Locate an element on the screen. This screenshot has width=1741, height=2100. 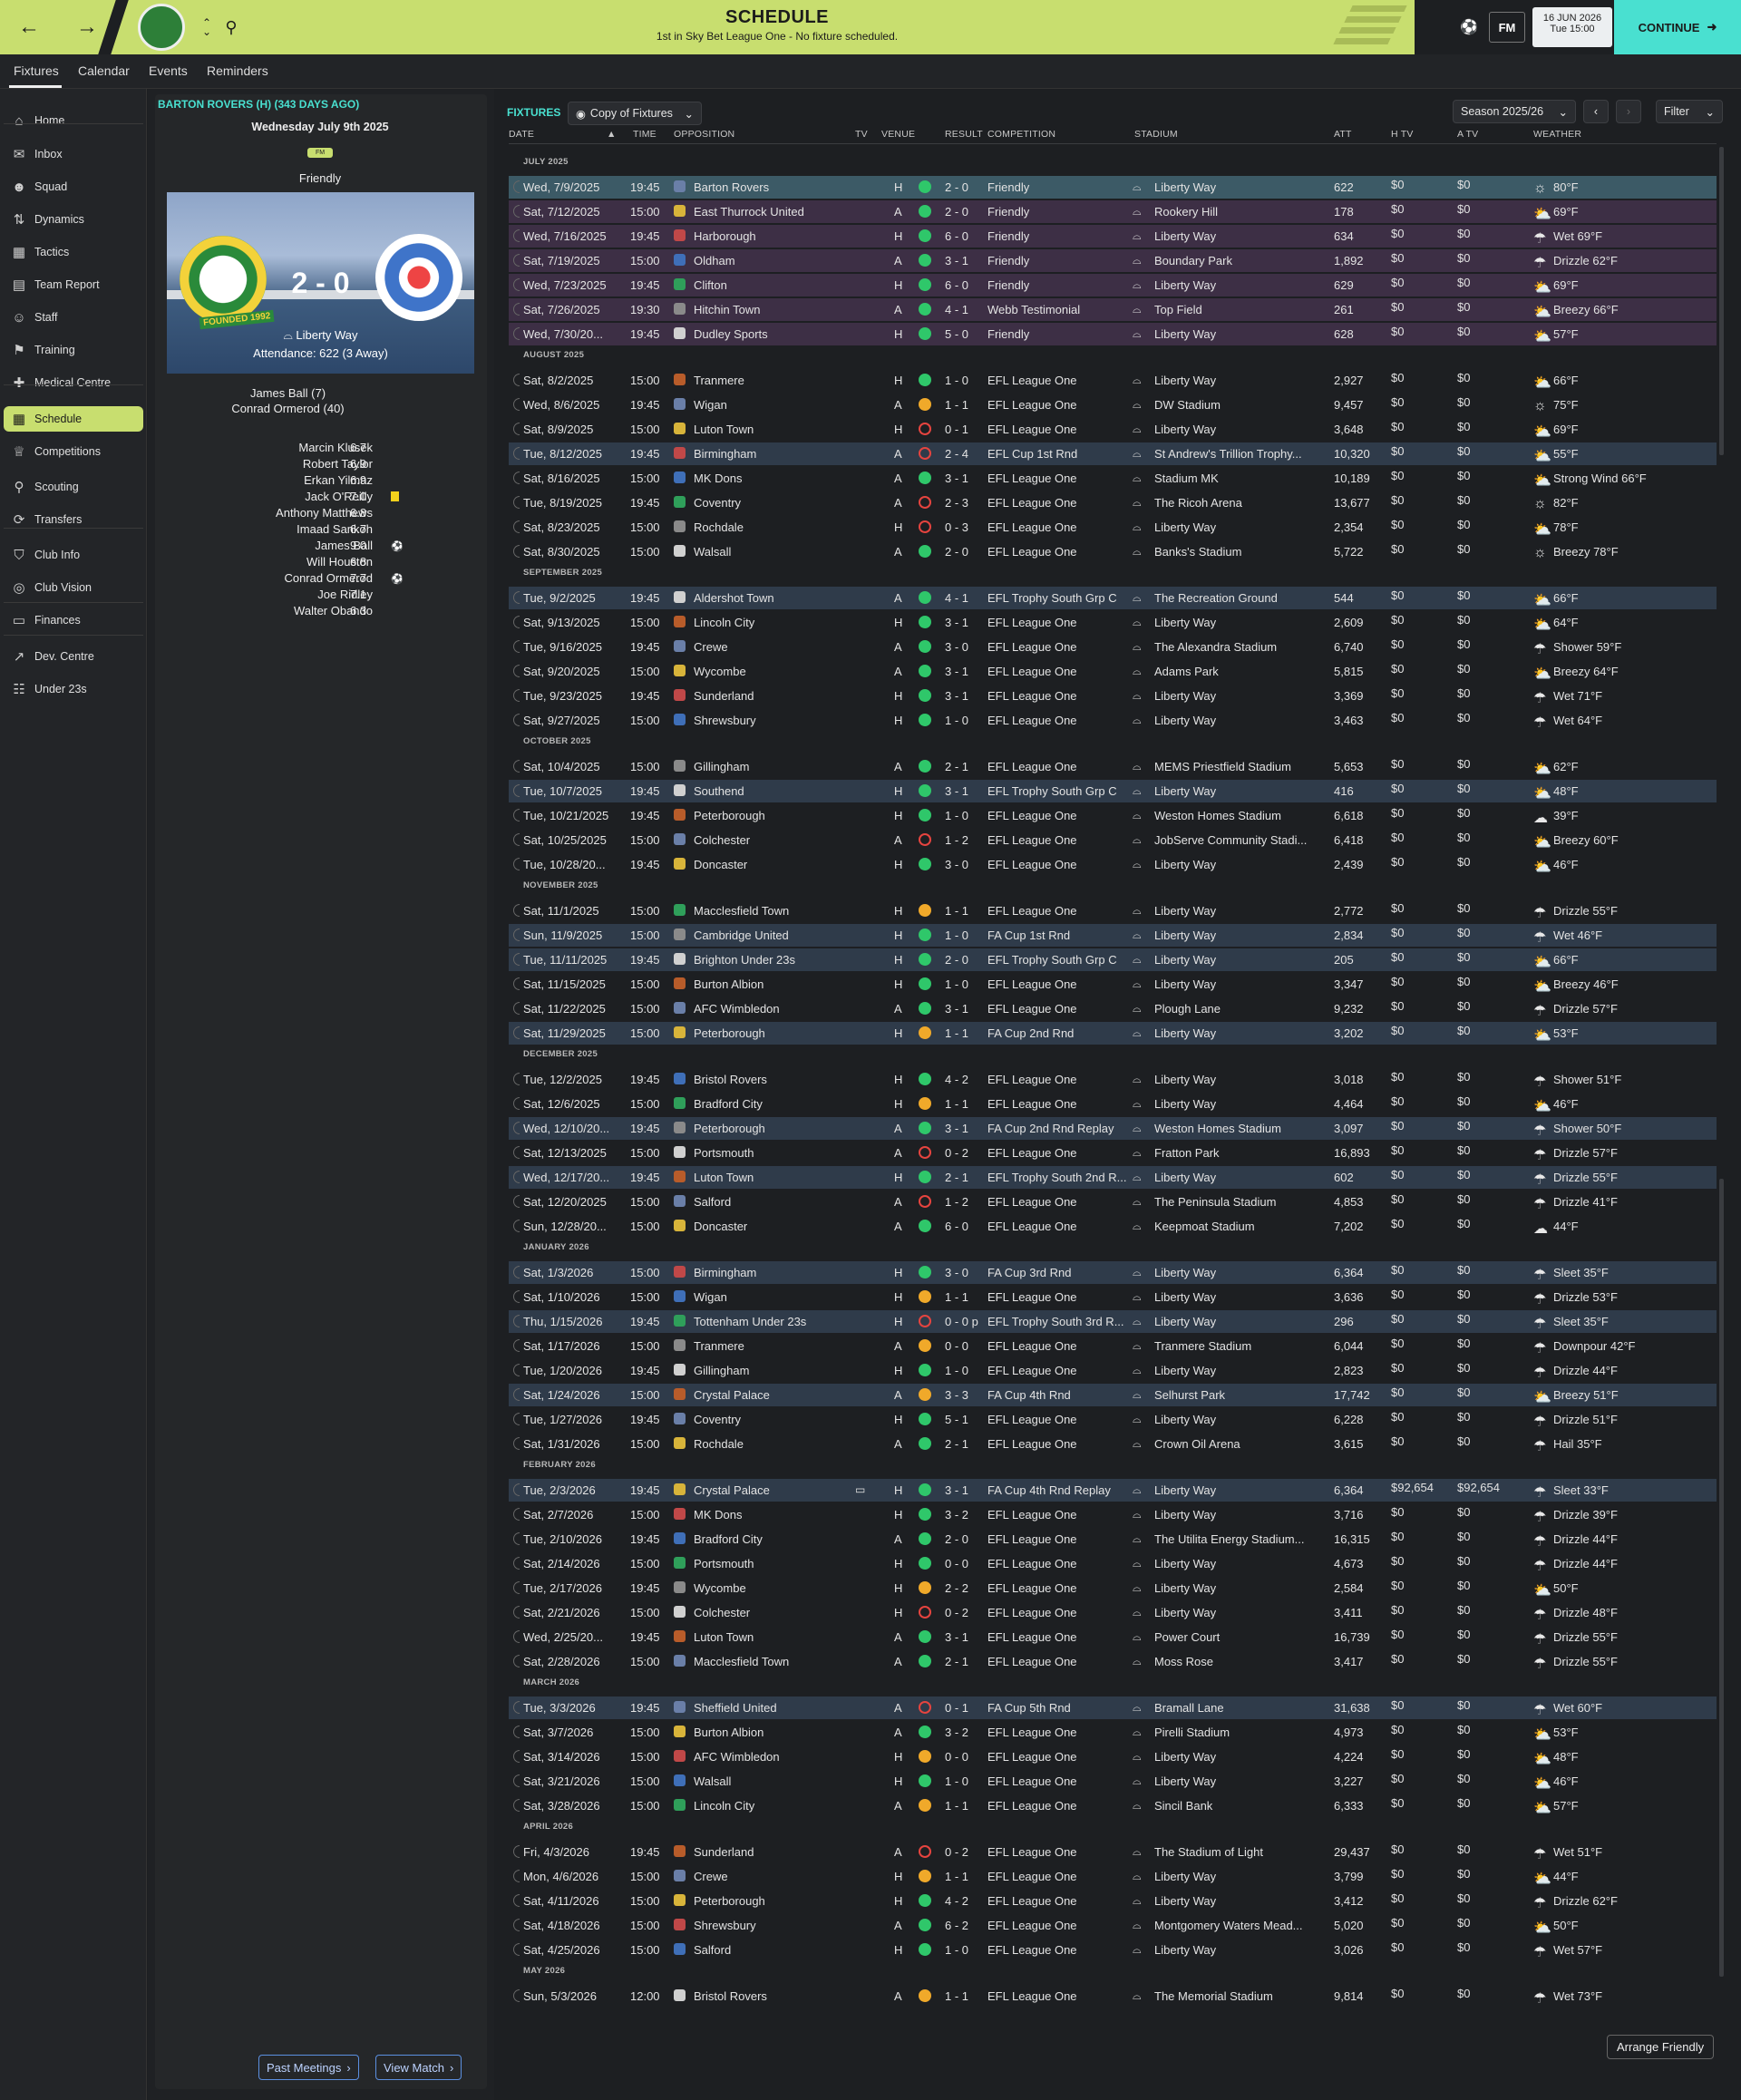
fixture-stadium: Weston Homes Stadium is located at coordinates (1217, 815).